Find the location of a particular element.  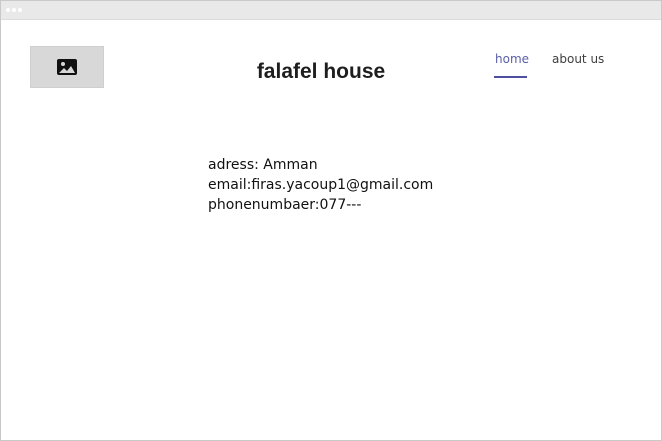

active-nav-indicator is located at coordinates (510, 77).